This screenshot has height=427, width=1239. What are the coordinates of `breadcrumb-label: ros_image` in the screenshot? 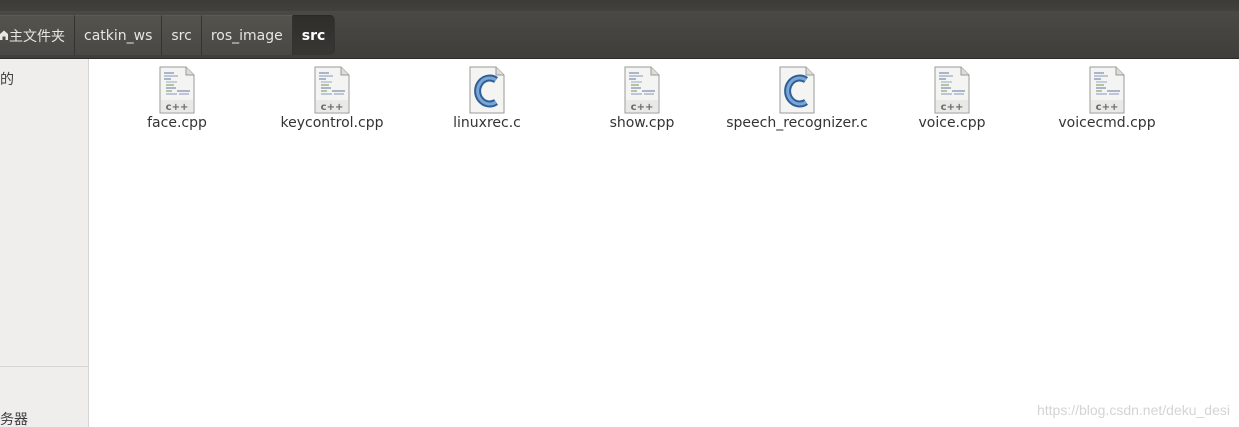 It's located at (246, 35).